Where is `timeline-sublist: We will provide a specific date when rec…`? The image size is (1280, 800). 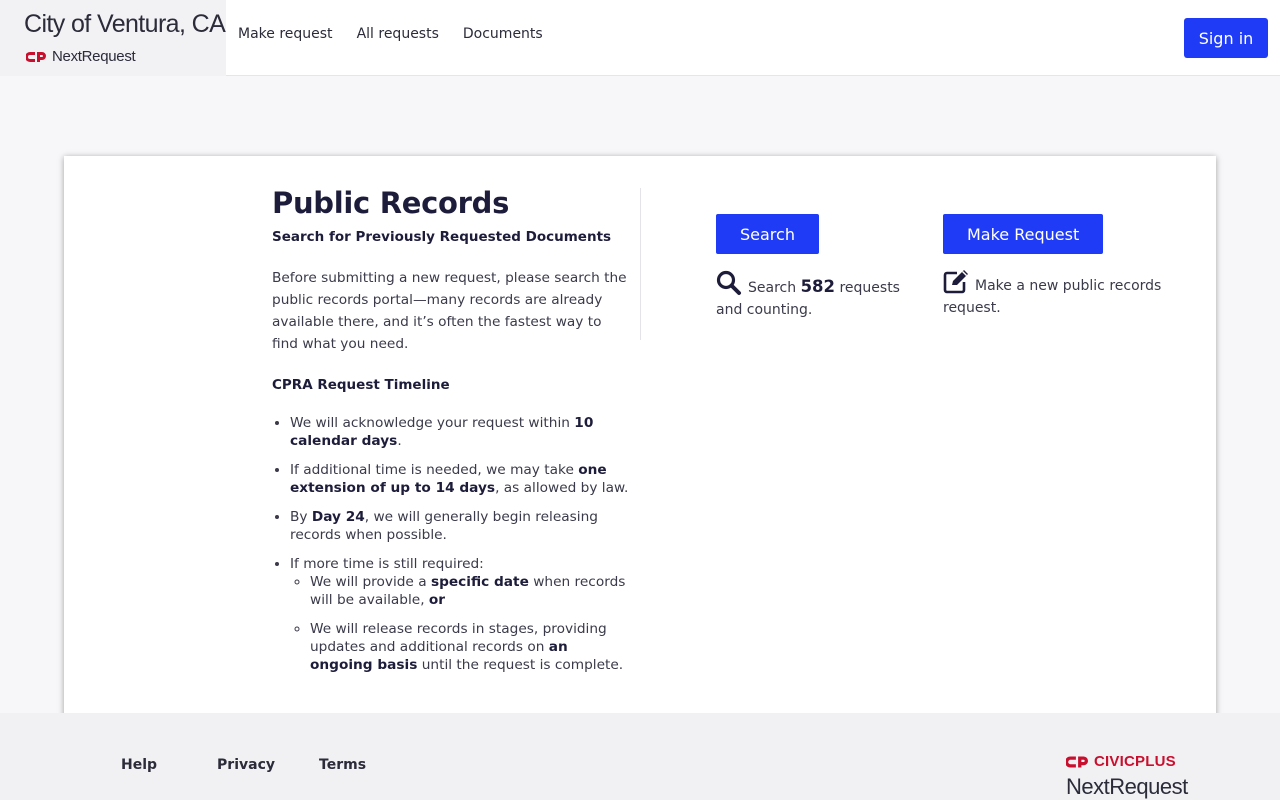
timeline-sublist: We will provide a specific date when rec… is located at coordinates (461, 623).